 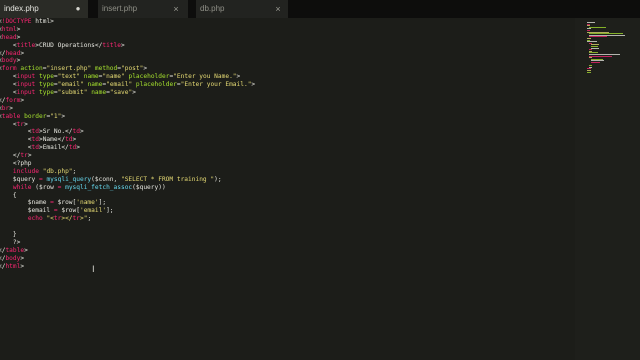 I want to click on tab-label: index.php, so click(x=21, y=8).